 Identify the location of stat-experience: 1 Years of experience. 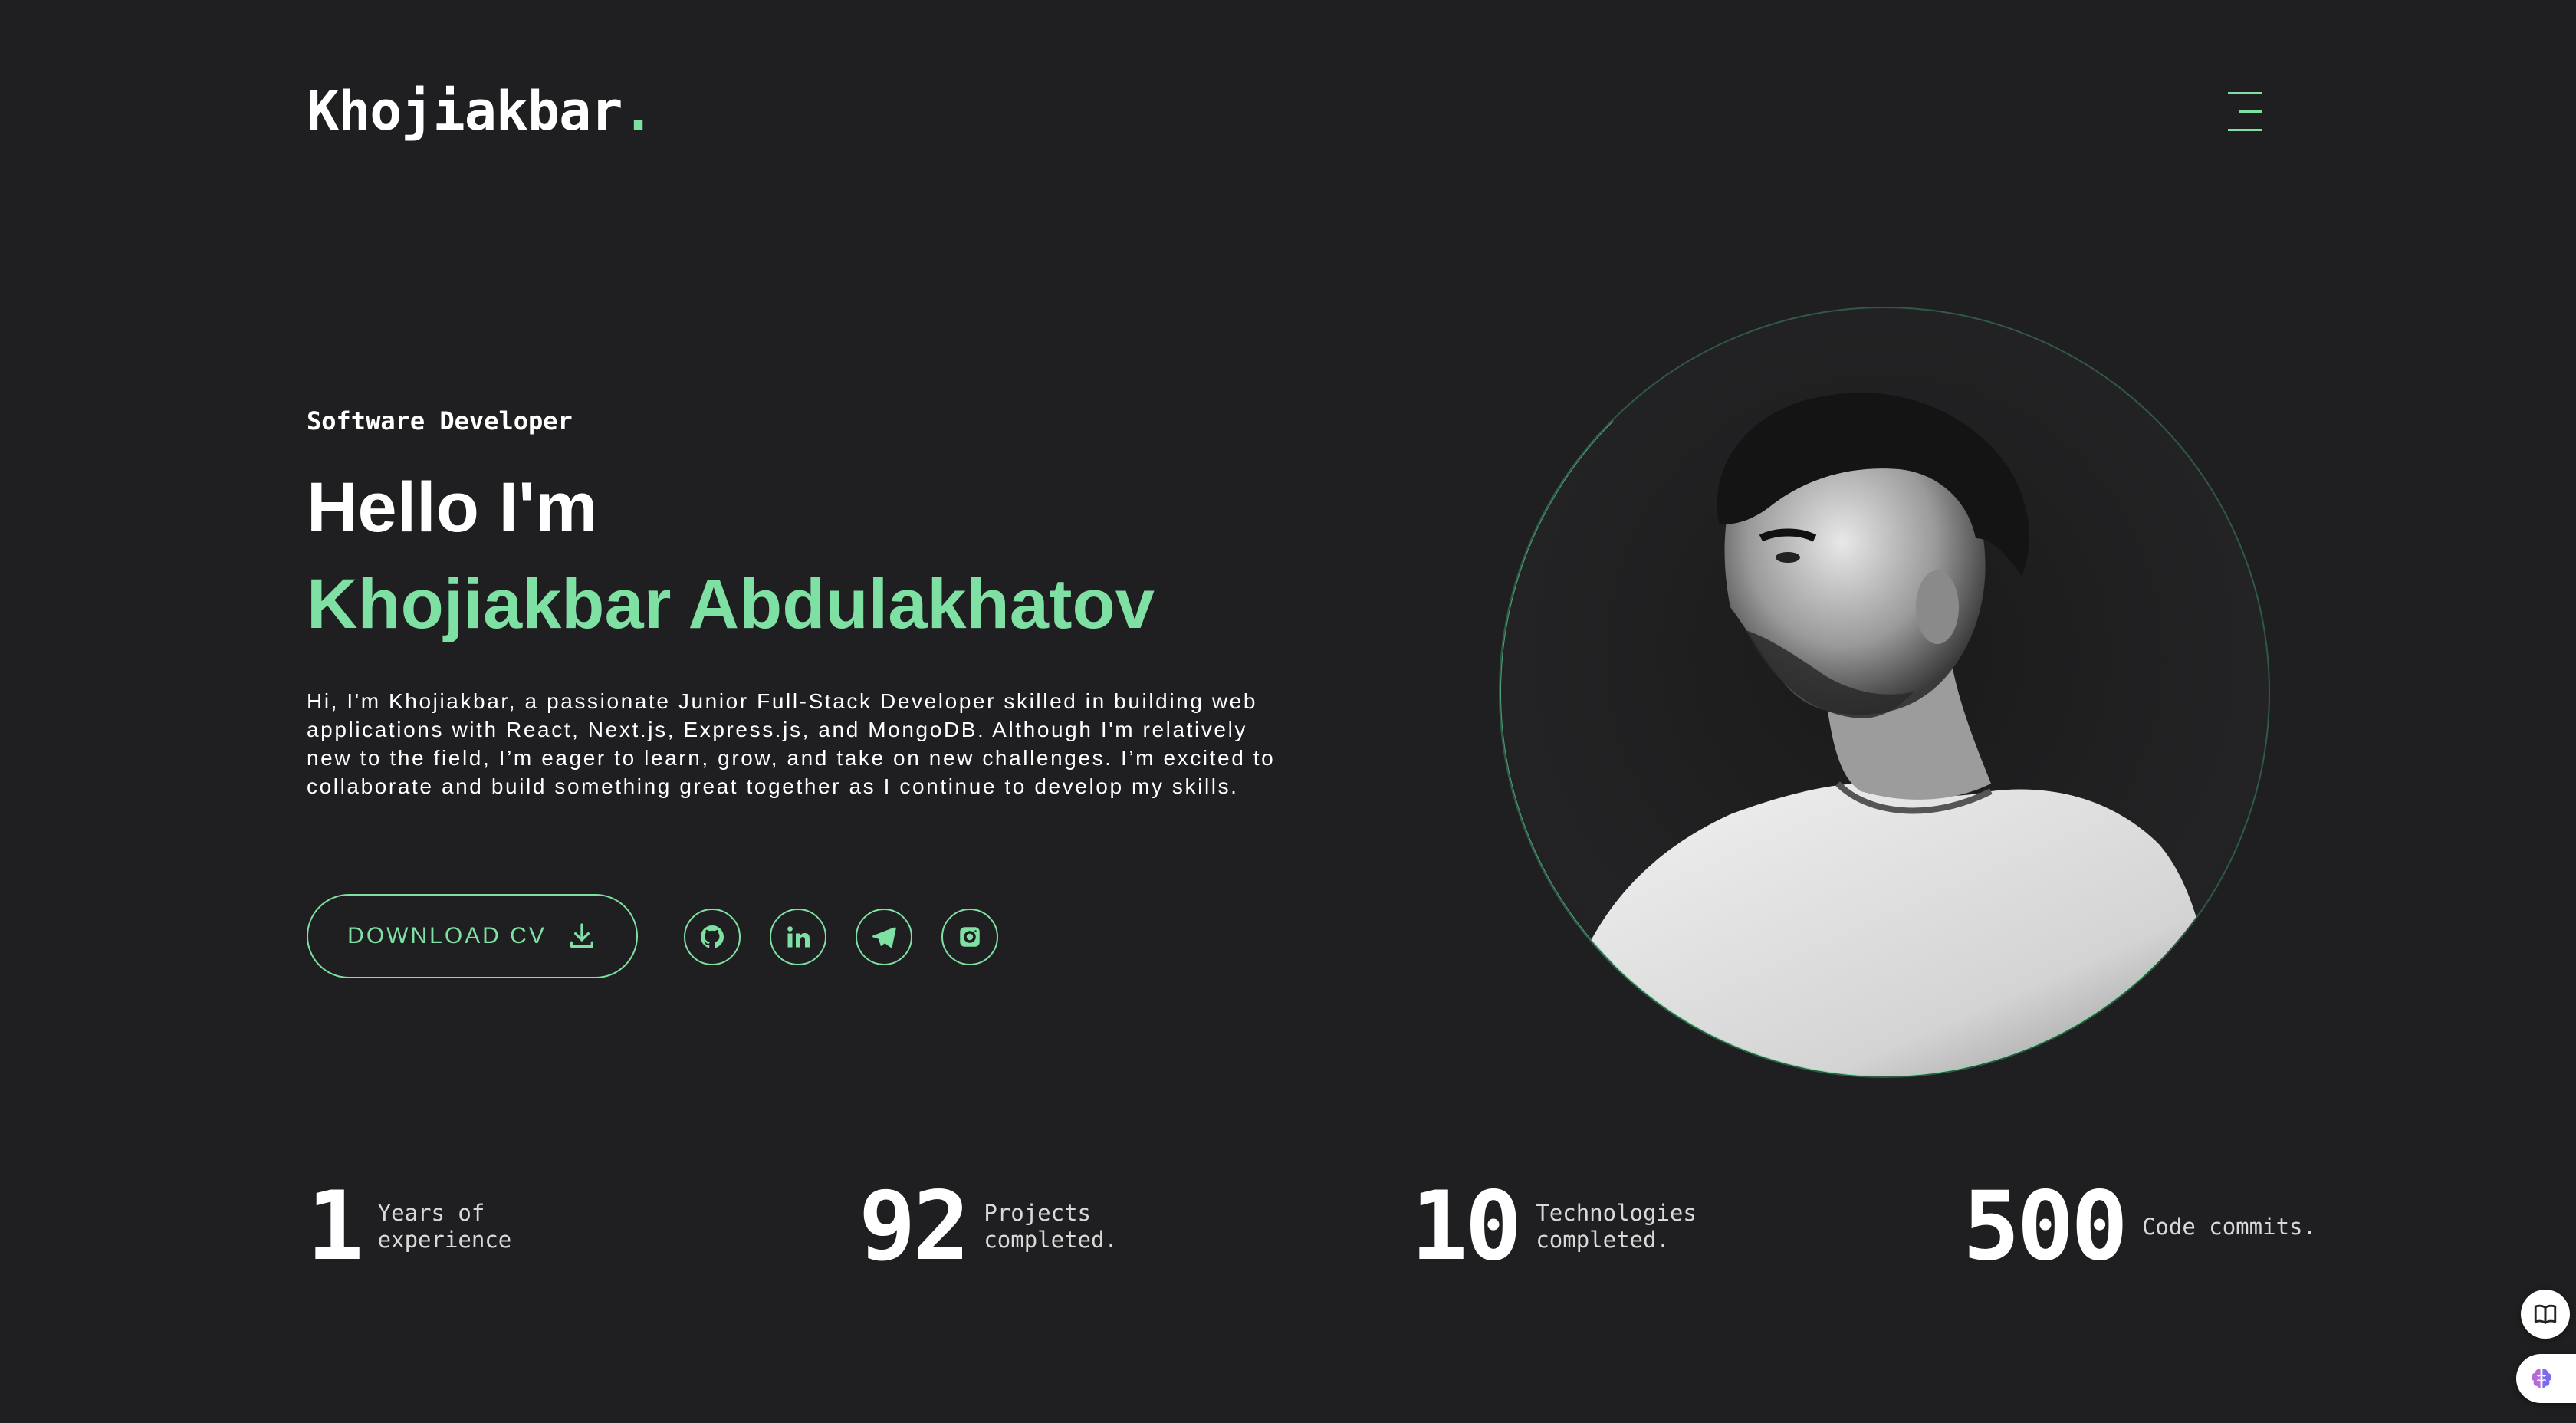
(430, 1226).